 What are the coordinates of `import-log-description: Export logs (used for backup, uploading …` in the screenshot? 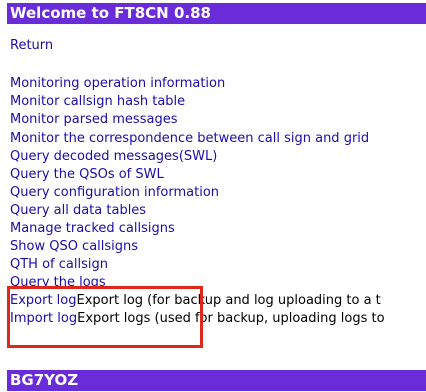 It's located at (231, 318).